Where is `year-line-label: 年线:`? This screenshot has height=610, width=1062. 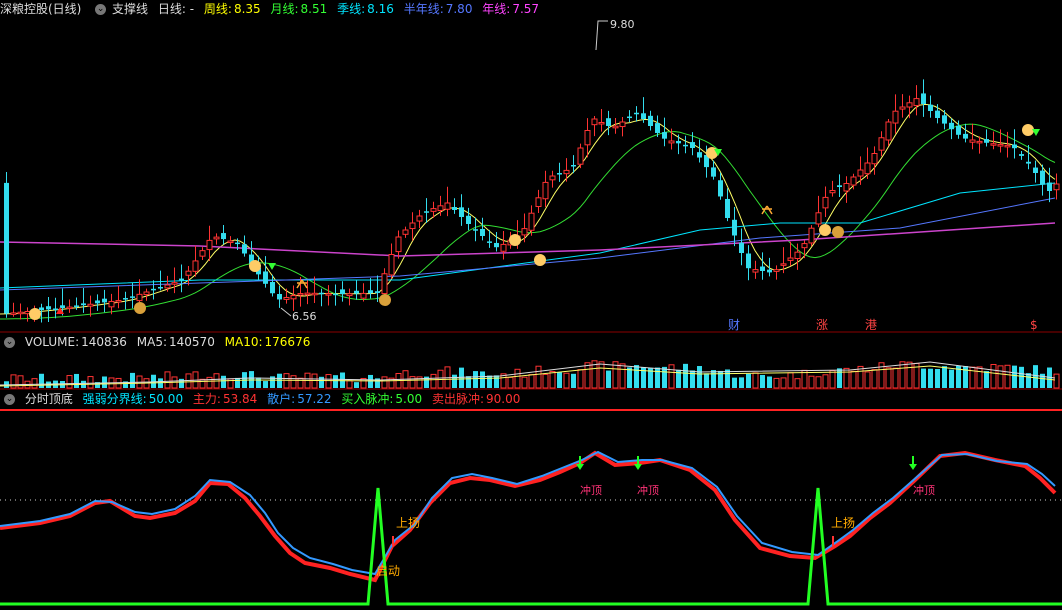 year-line-label: 年线: is located at coordinates (496, 9).